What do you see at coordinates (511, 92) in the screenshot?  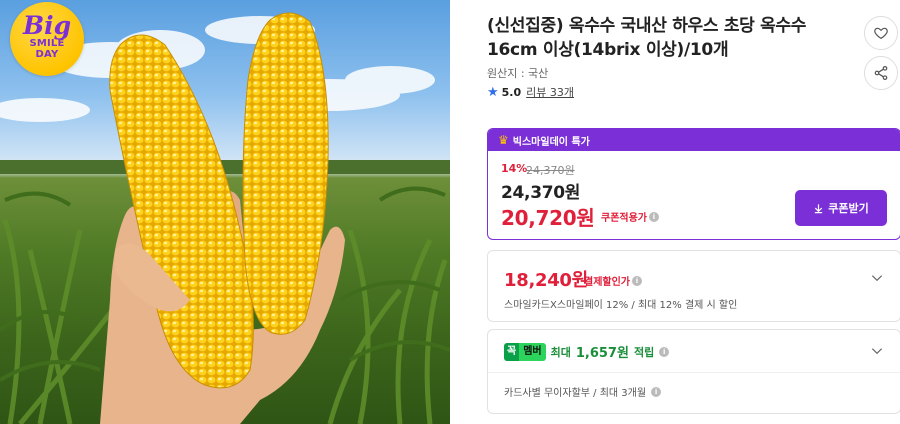 I see `rating-score: 5.0` at bounding box center [511, 92].